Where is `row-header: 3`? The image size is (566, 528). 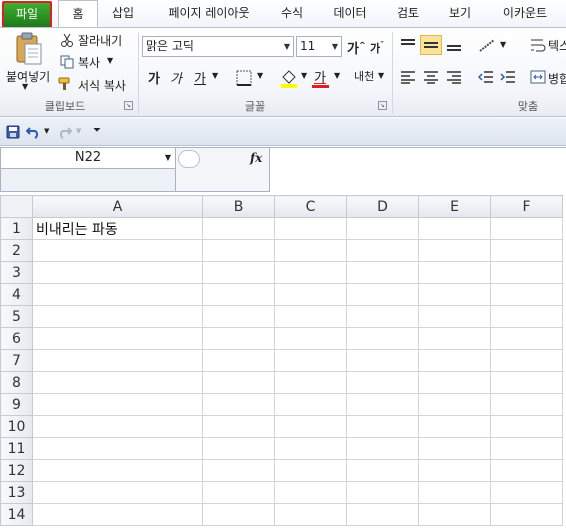 row-header: 3 is located at coordinates (16, 272).